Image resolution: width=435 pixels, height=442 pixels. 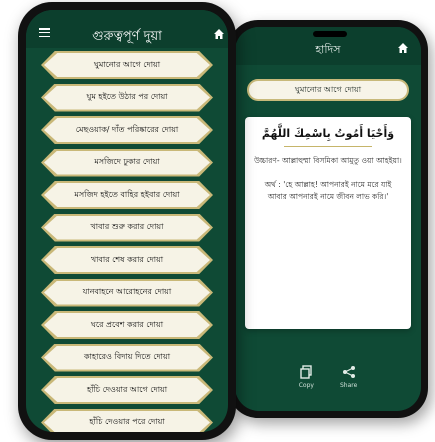 What do you see at coordinates (127, 292) in the screenshot?
I see `dua-item-button: যানবাহনে আরোহনের দোয়া` at bounding box center [127, 292].